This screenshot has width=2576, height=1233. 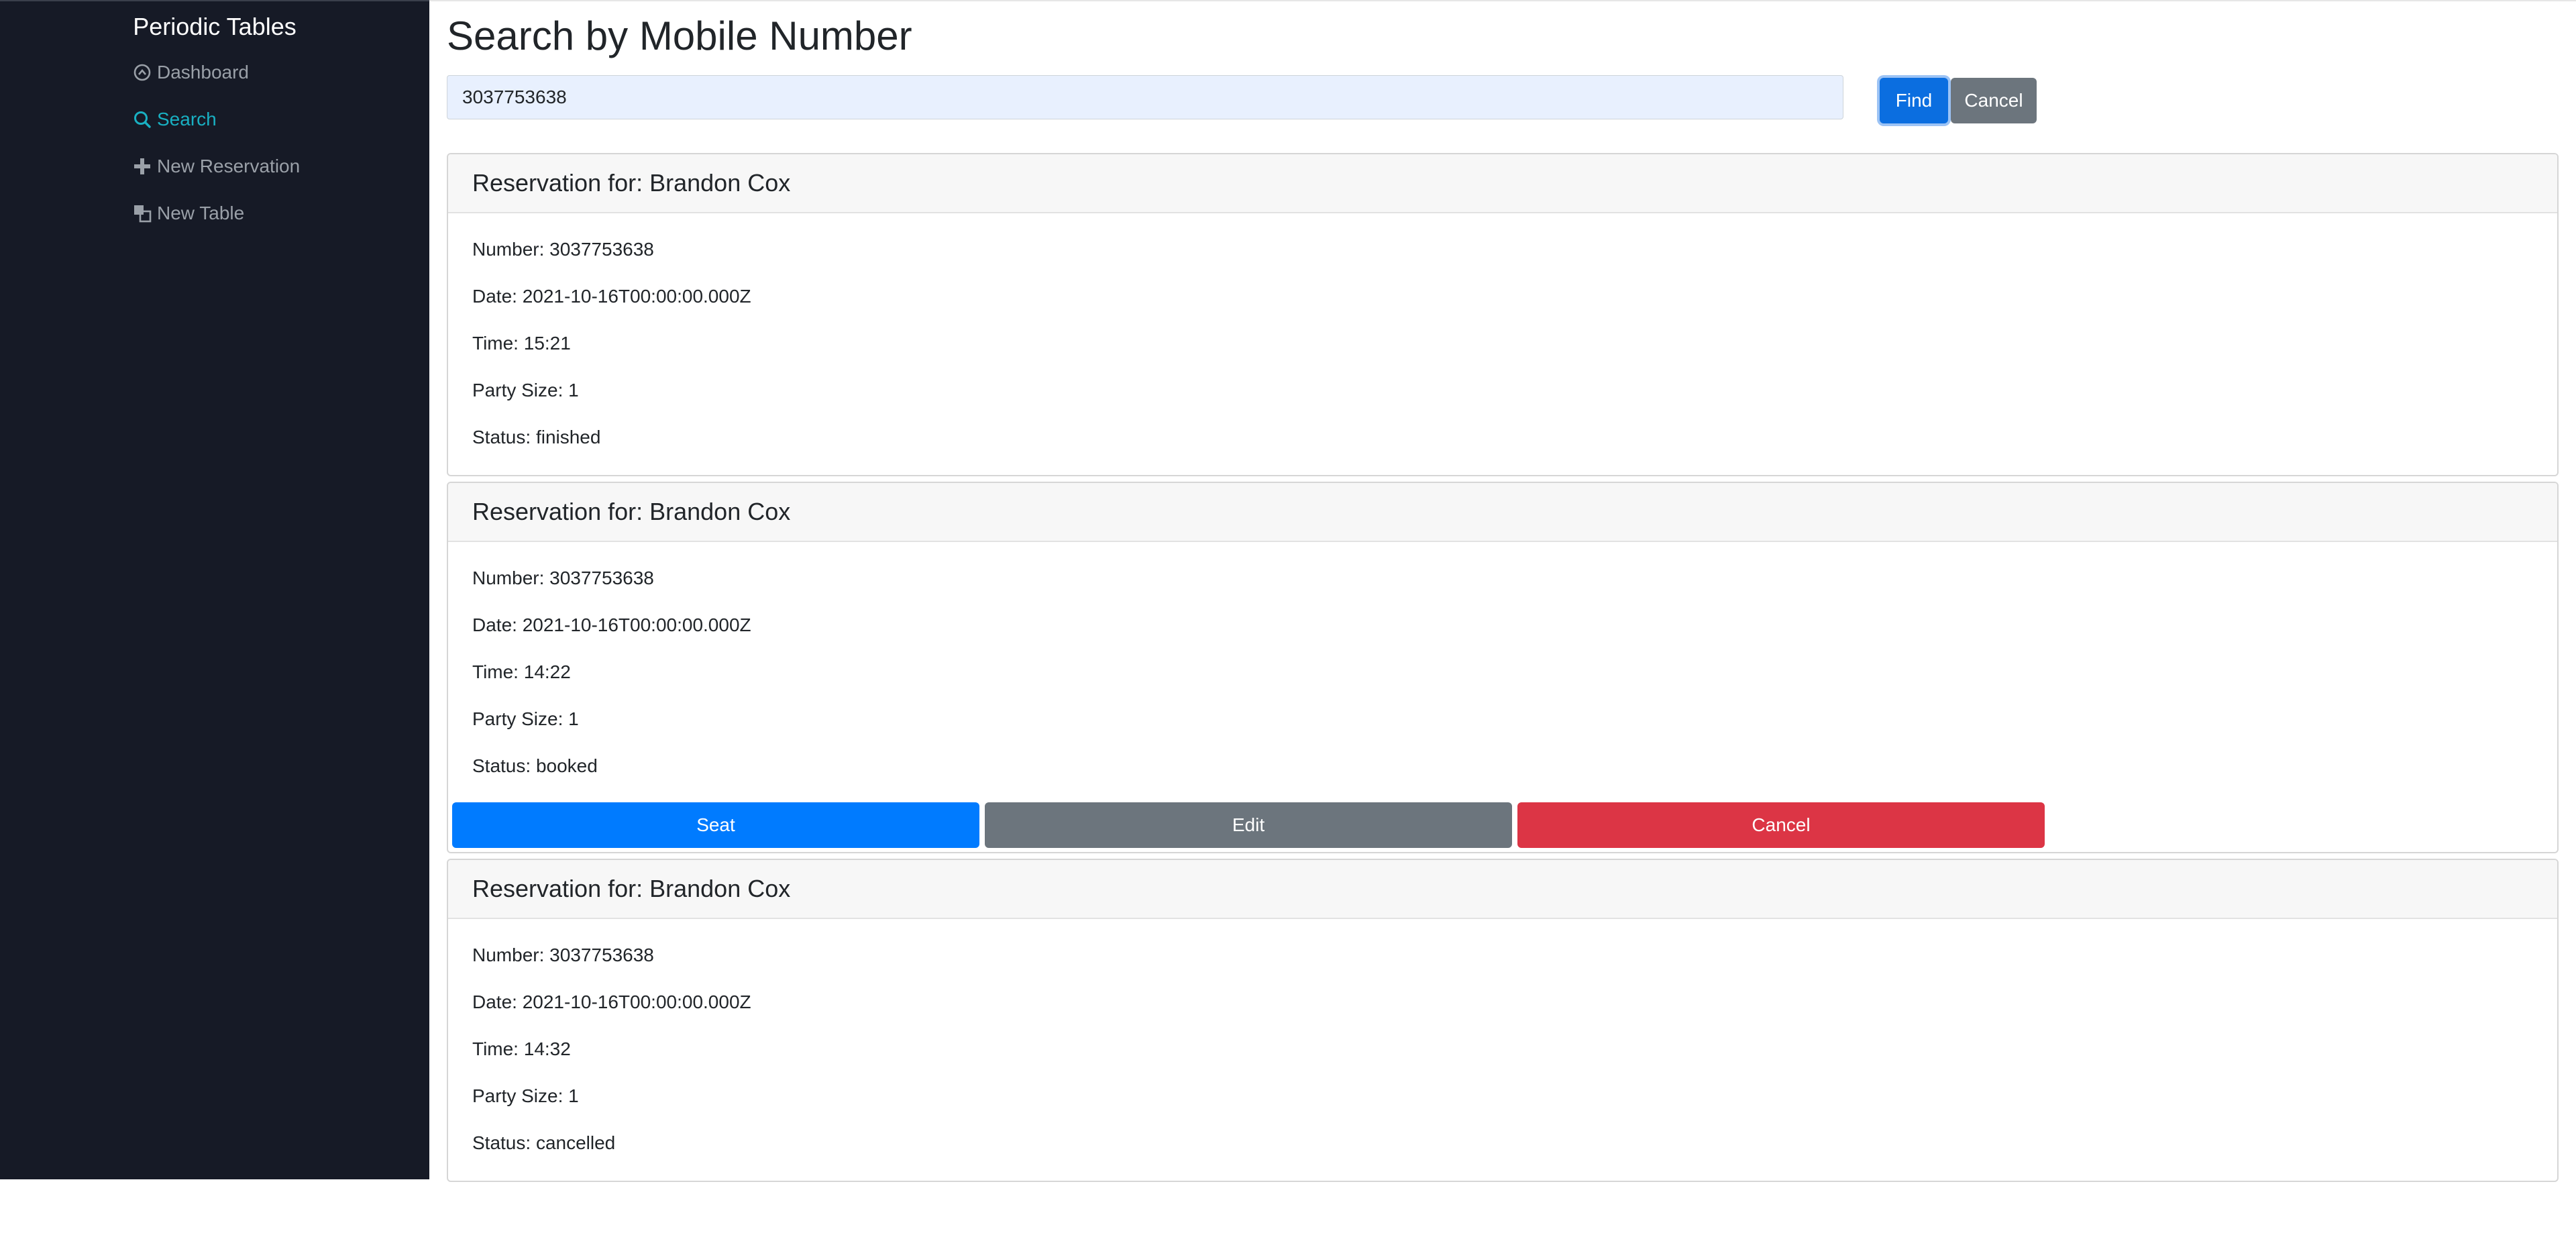 What do you see at coordinates (679, 36) in the screenshot?
I see `page-title: Search by Mobile Number` at bounding box center [679, 36].